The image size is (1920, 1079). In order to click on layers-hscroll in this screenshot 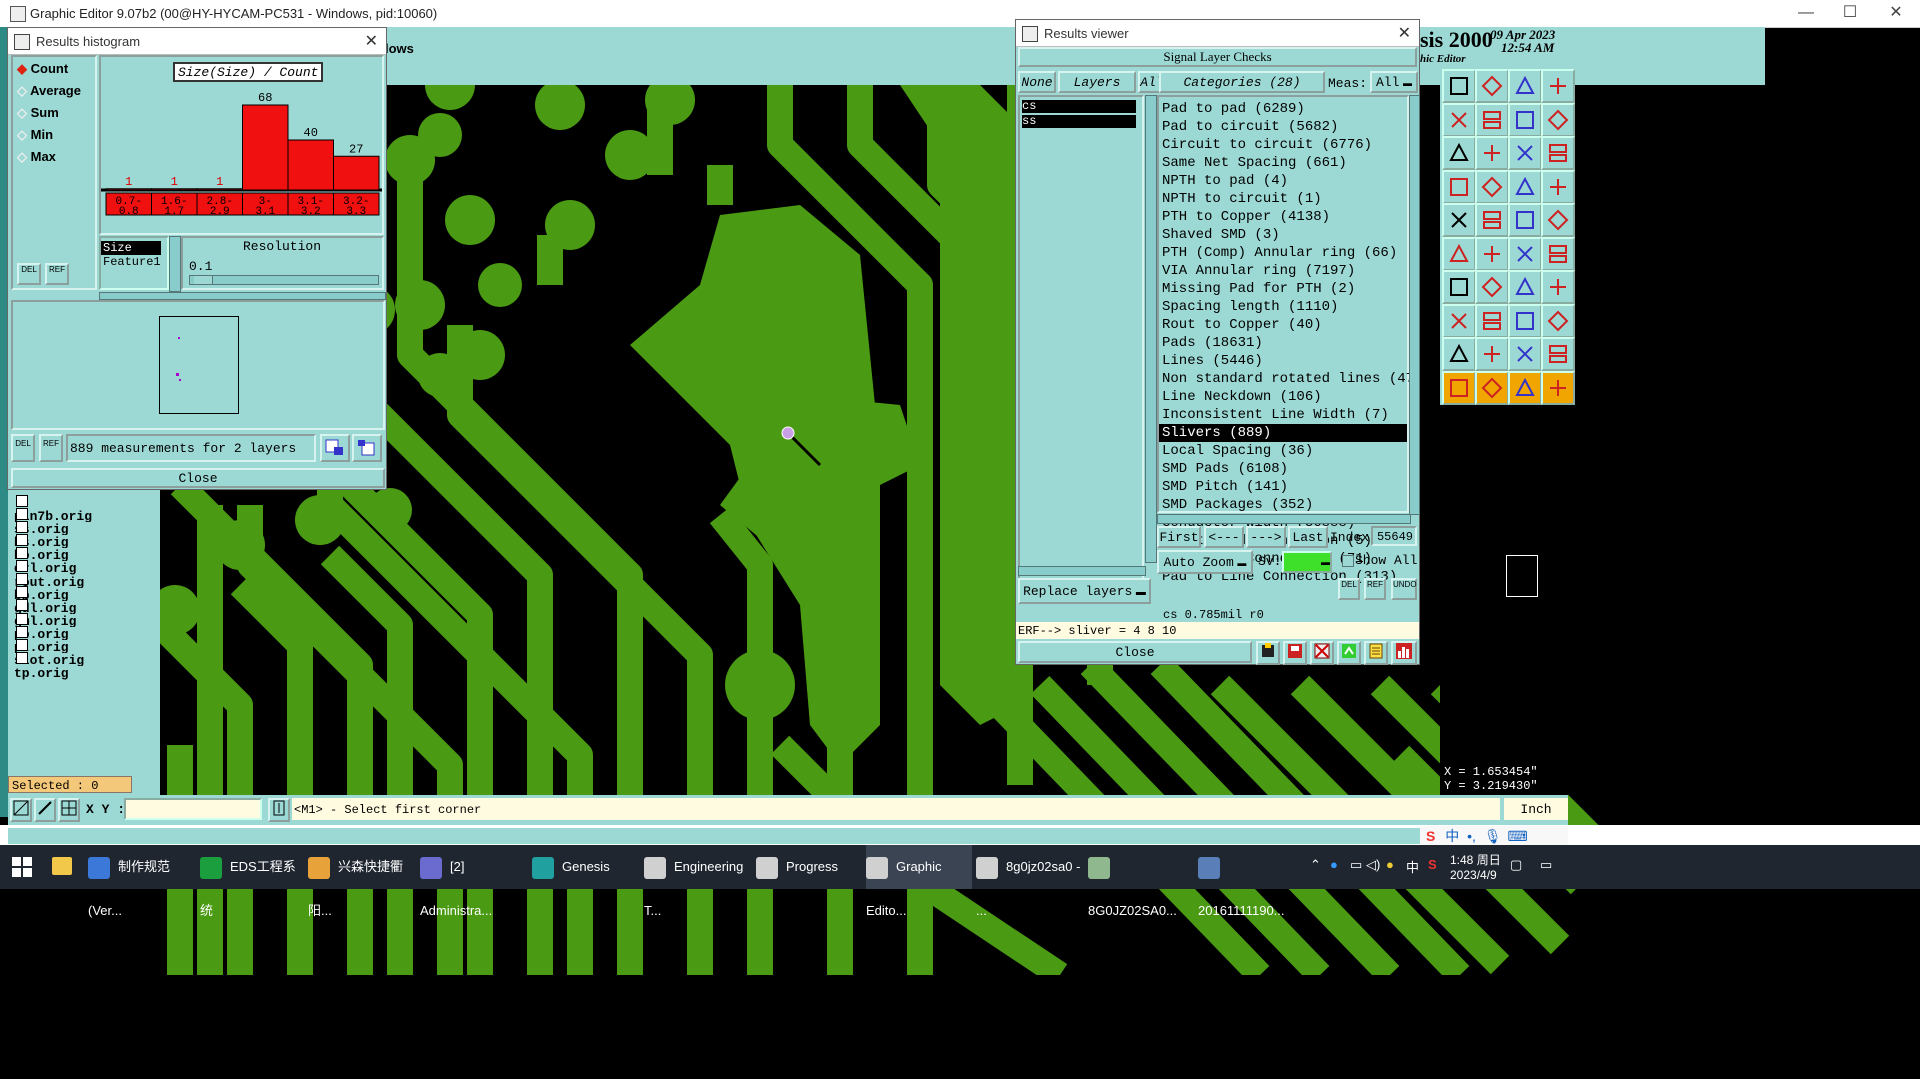, I will do `click(1082, 571)`.